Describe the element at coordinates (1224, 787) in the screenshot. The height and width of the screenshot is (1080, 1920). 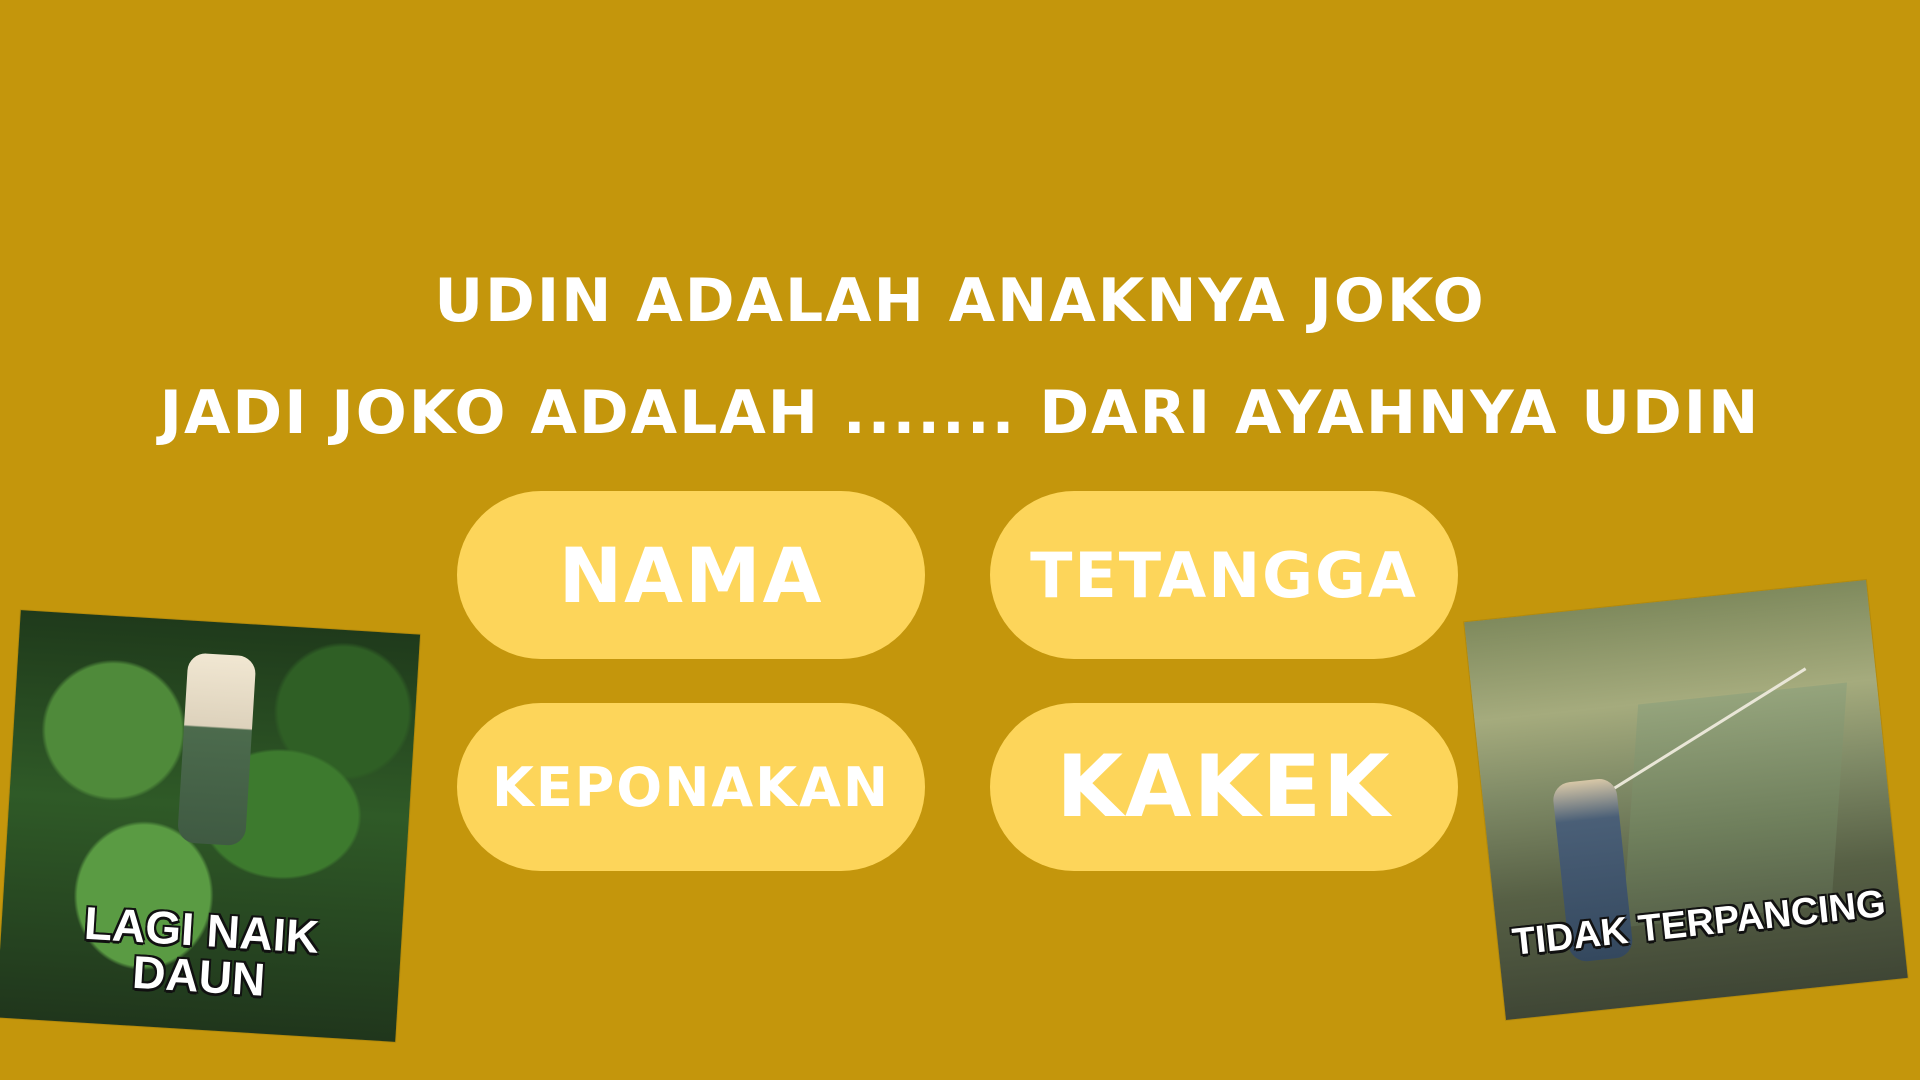
I see `answer-option-kakek: KAKEK` at that location.